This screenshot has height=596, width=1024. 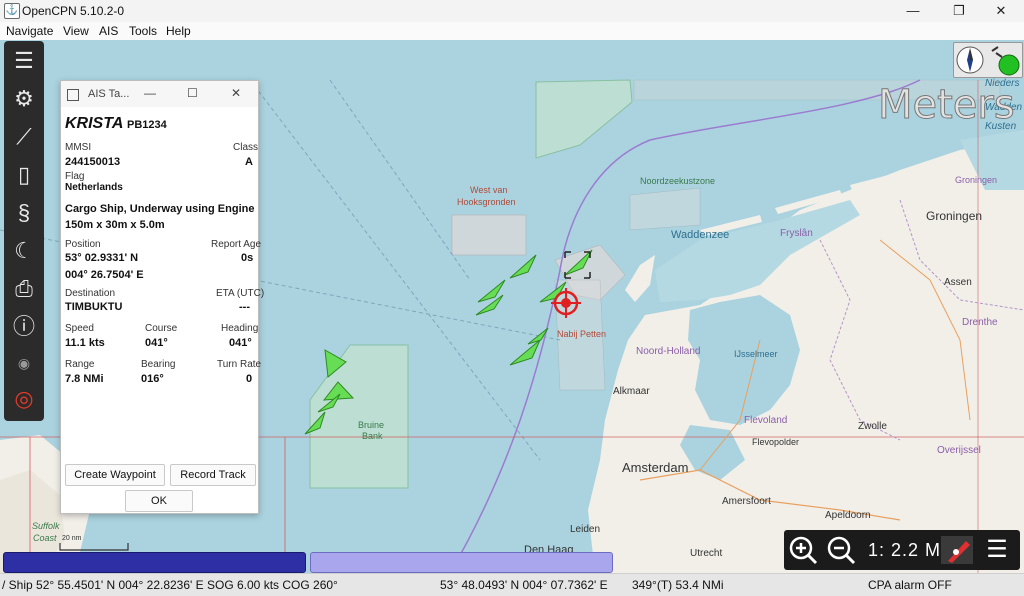 I want to click on depth-units-overlay: Meters, so click(x=947, y=105).